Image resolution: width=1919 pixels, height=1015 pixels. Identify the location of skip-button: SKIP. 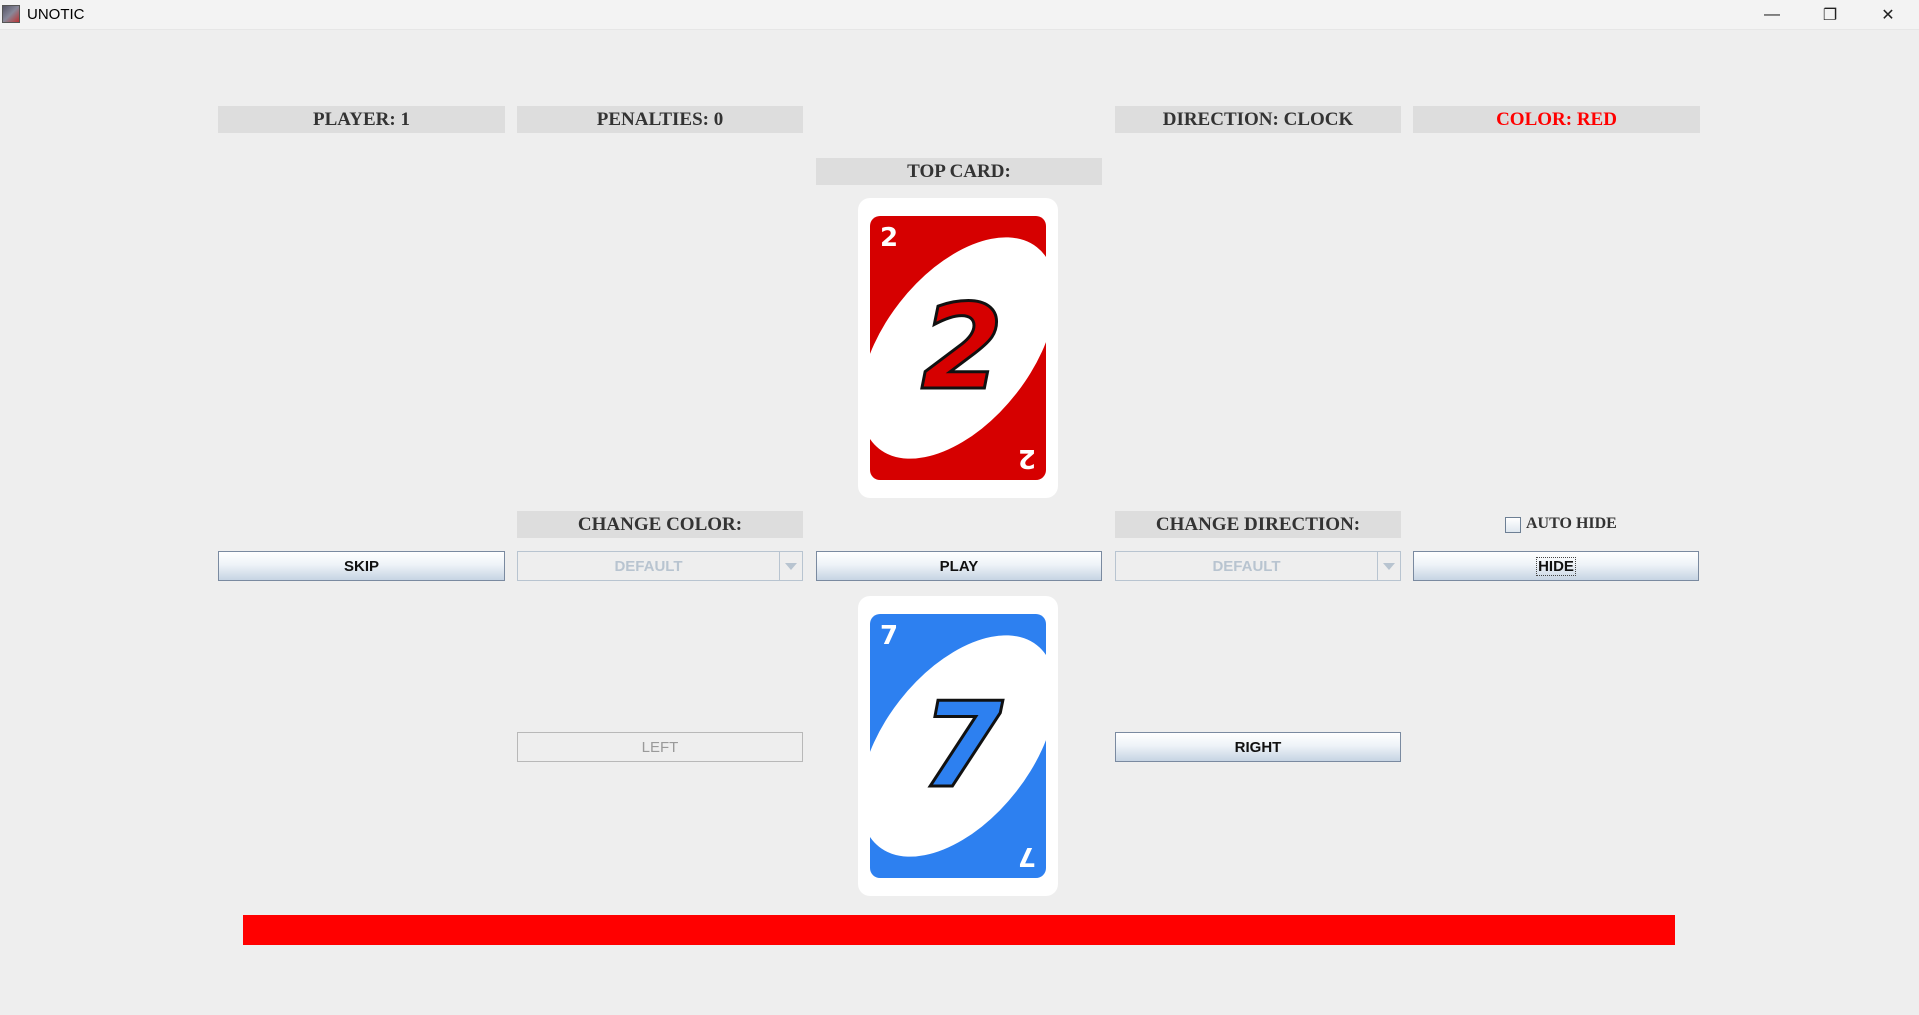
(361, 566).